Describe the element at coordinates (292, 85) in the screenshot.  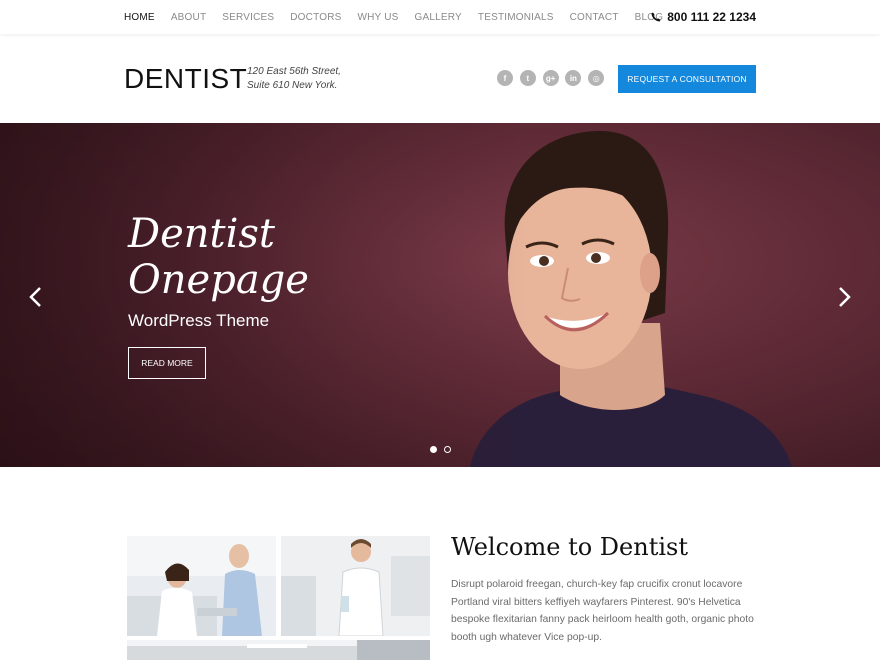
I see `address-line-2: Suite 610 New York.` at that location.